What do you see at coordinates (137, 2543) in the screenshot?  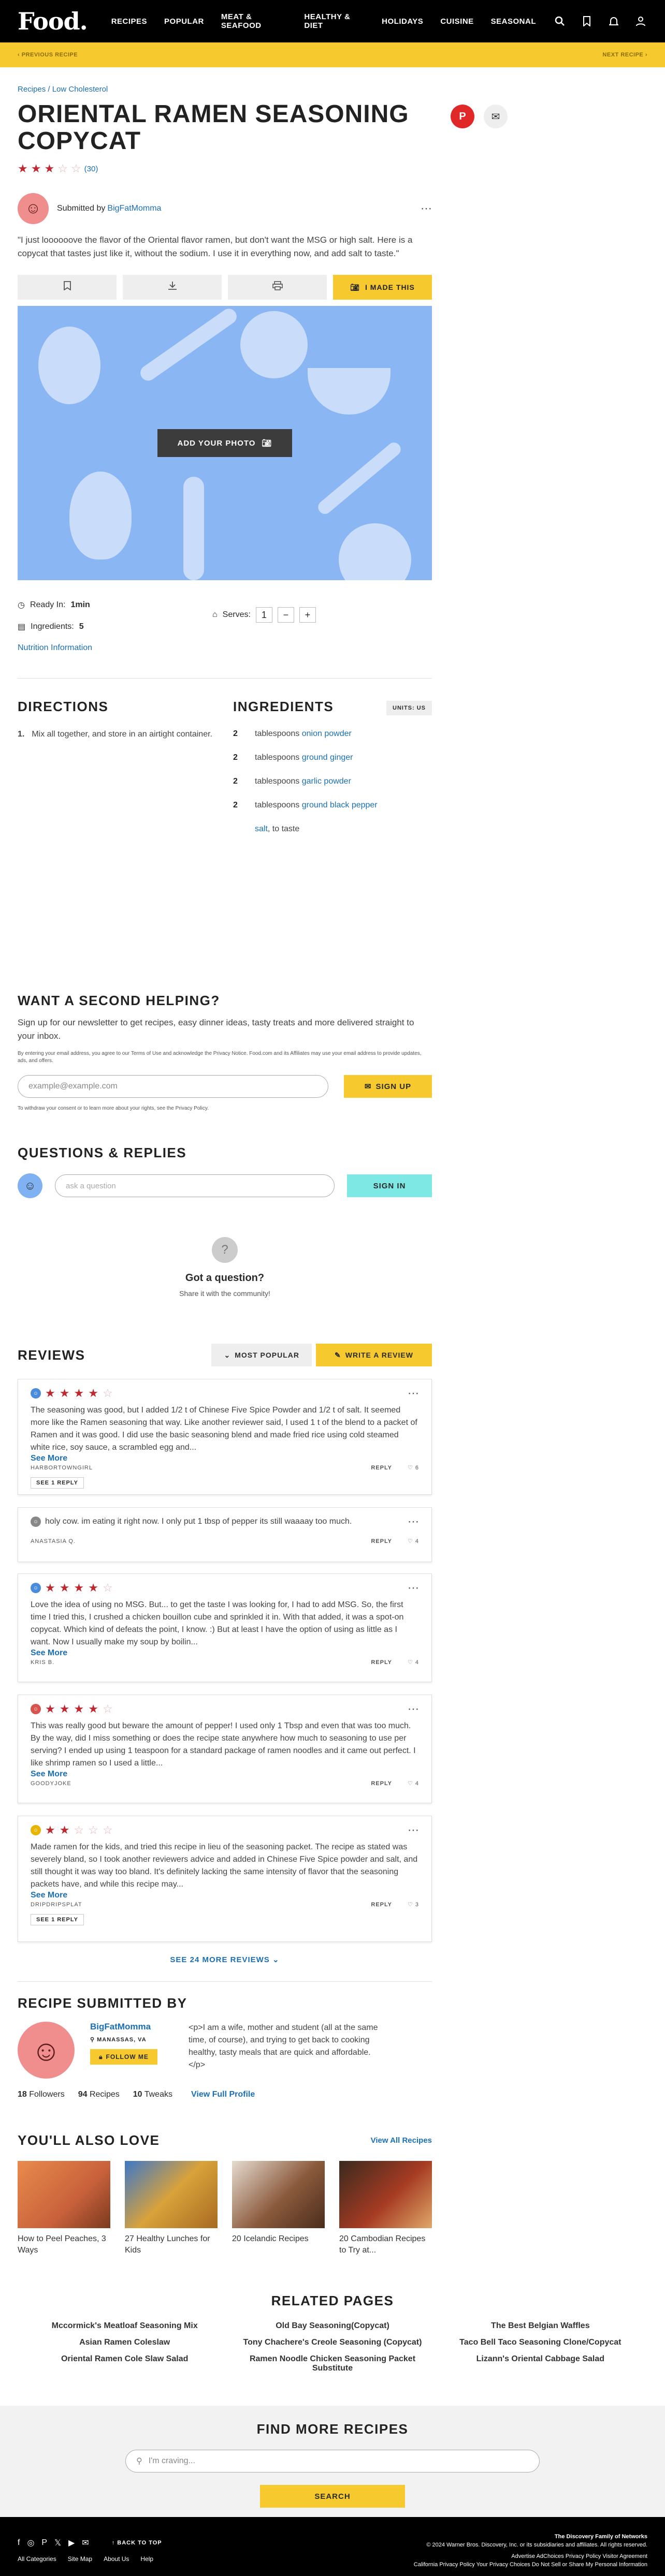 I see `back-to-top-button: ↑ BACK TO TOP` at bounding box center [137, 2543].